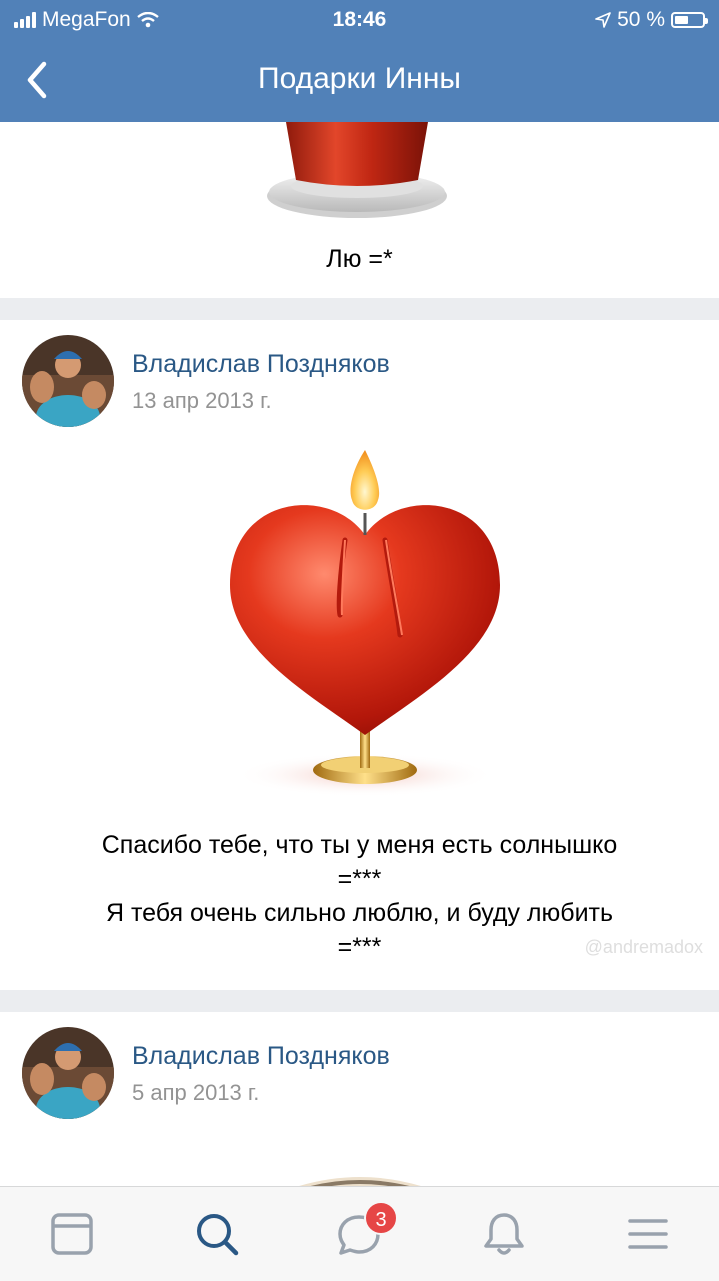 This screenshot has width=719, height=1281. What do you see at coordinates (641, 19) in the screenshot?
I see `battery-percent: 50 %` at bounding box center [641, 19].